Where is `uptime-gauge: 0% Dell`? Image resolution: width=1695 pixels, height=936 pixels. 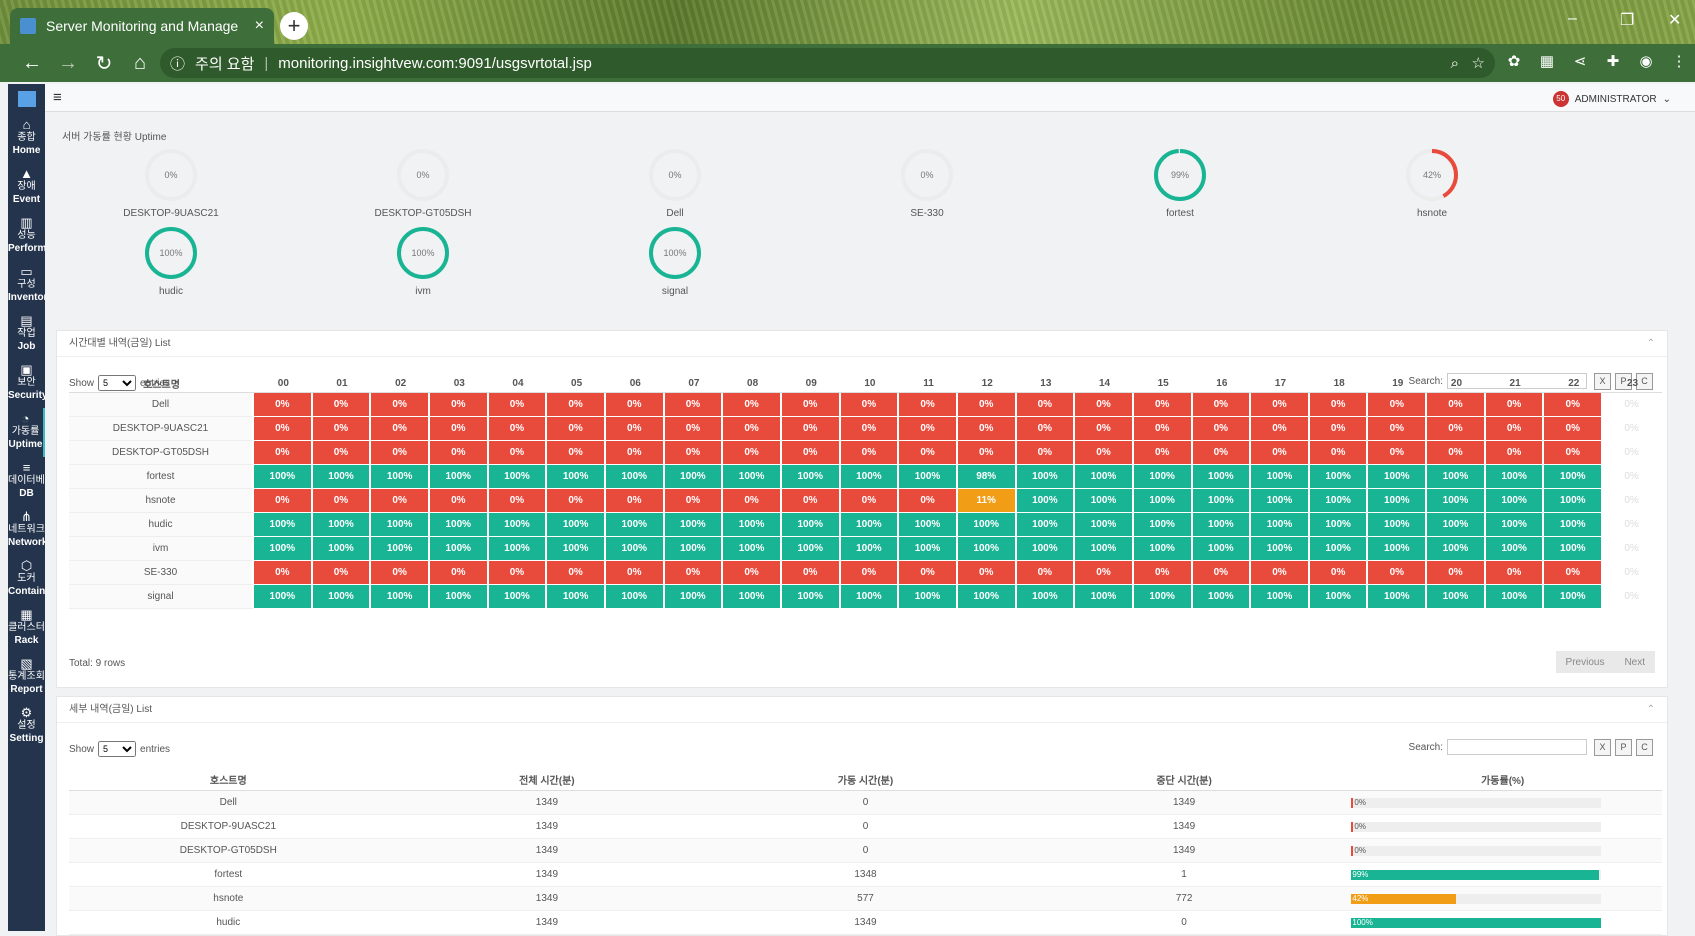 uptime-gauge: 0% Dell is located at coordinates (675, 182).